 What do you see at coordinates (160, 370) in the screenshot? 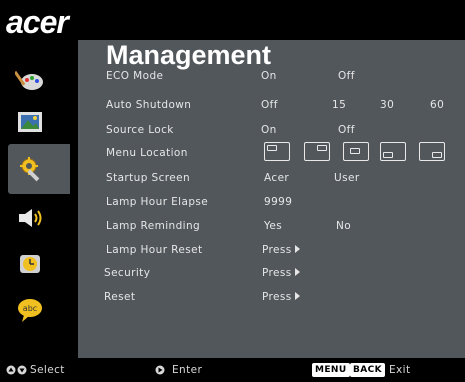
I see `enter-icon` at bounding box center [160, 370].